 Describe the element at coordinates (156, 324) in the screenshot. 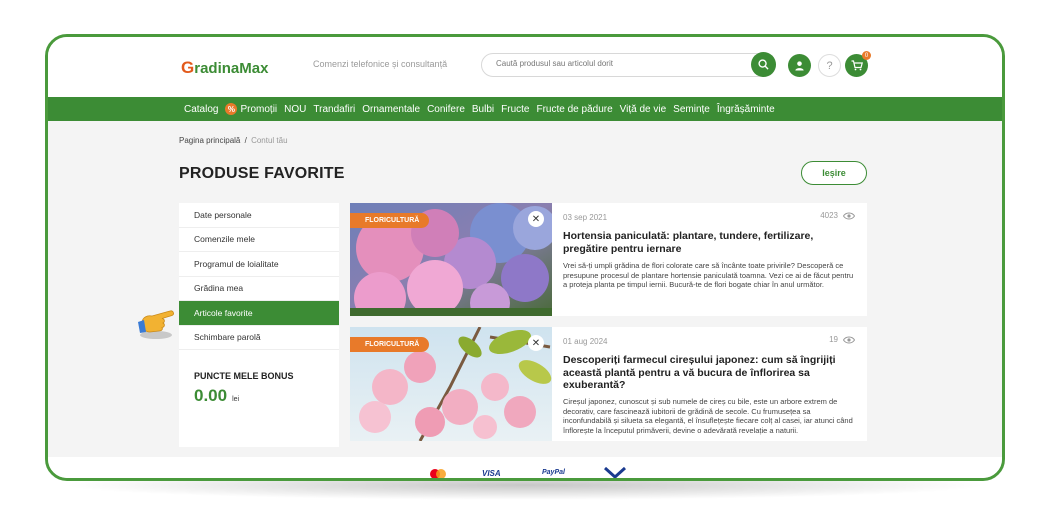

I see `pointing-hand-icon` at that location.